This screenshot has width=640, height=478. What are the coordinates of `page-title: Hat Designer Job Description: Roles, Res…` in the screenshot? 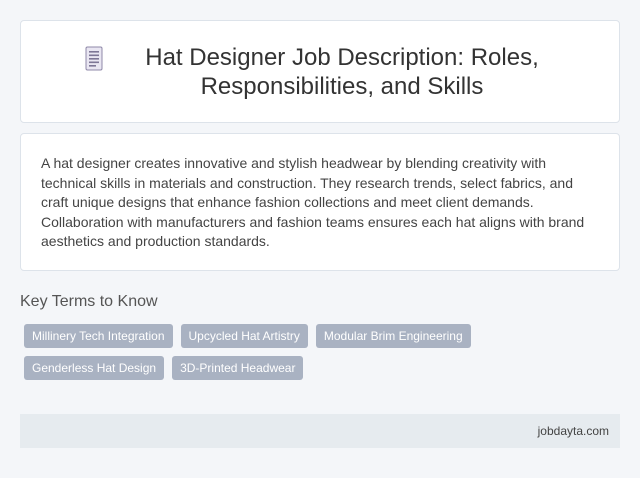 It's located at (342, 71).